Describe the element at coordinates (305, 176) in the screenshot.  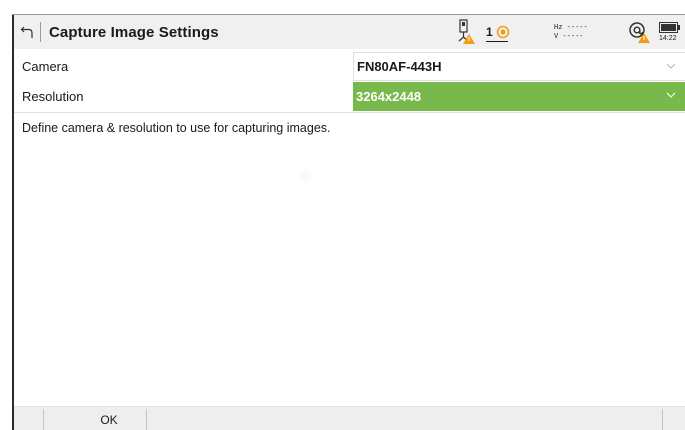
I see `background-dot` at that location.